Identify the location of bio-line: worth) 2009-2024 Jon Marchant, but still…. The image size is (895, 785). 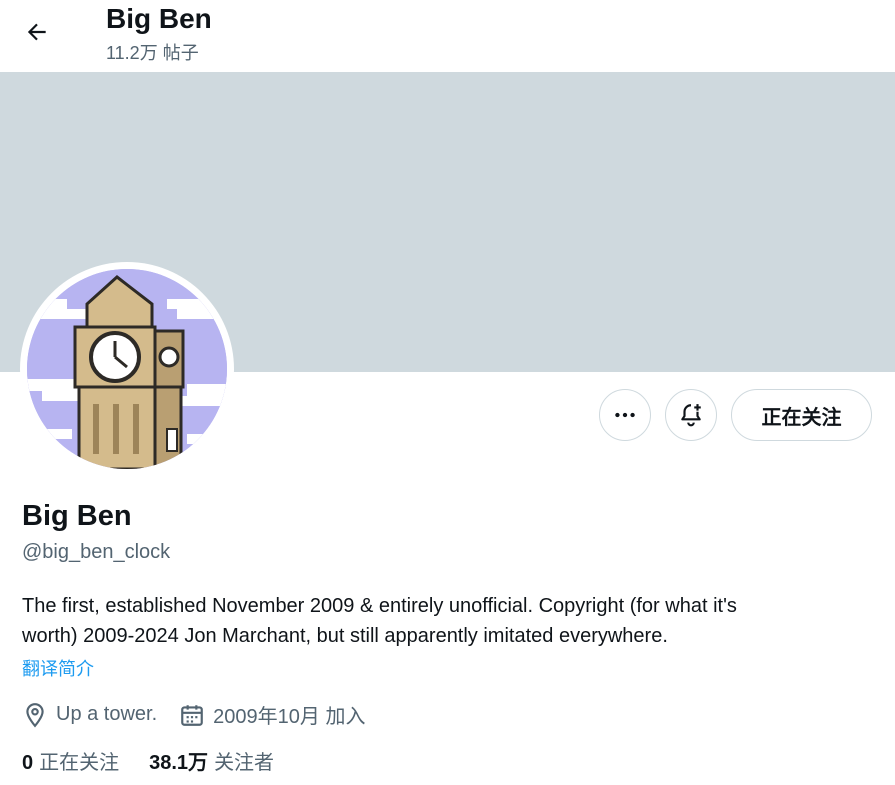
(345, 636).